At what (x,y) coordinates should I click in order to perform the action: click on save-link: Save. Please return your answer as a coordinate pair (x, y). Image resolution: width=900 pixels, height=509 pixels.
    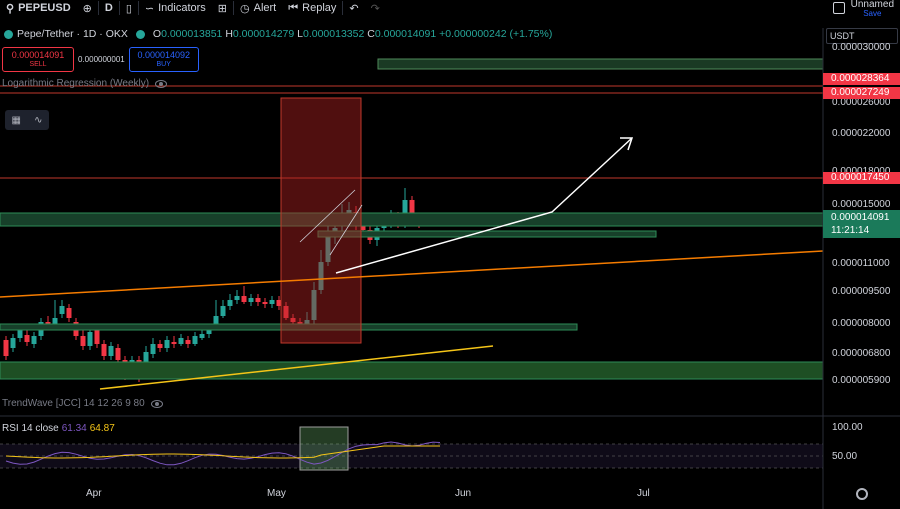
    Looking at the image, I should click on (872, 13).